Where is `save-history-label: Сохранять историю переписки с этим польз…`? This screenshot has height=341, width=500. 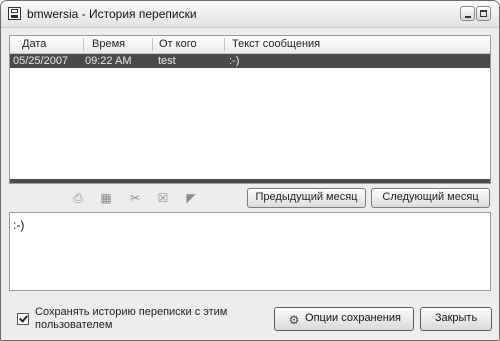
save-history-label: Сохранять историю переписки с этим польз… is located at coordinates (150, 319).